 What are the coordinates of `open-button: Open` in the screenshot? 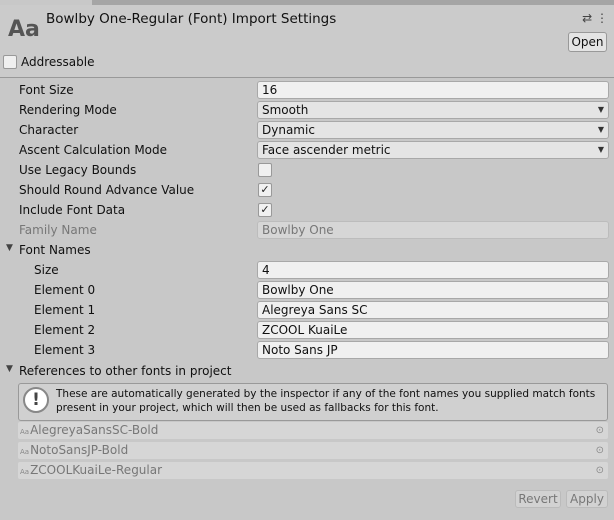 It's located at (587, 42).